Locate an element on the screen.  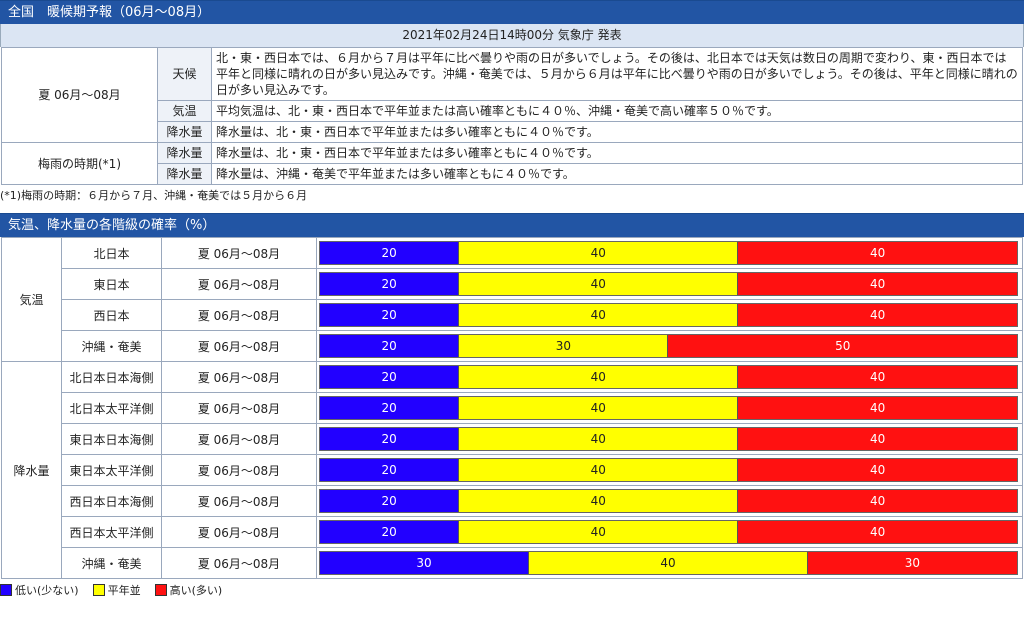
precip-text: 降水量は、北・東・西日本で平年並または多い確率ともに４０％です。 is located at coordinates (617, 132).